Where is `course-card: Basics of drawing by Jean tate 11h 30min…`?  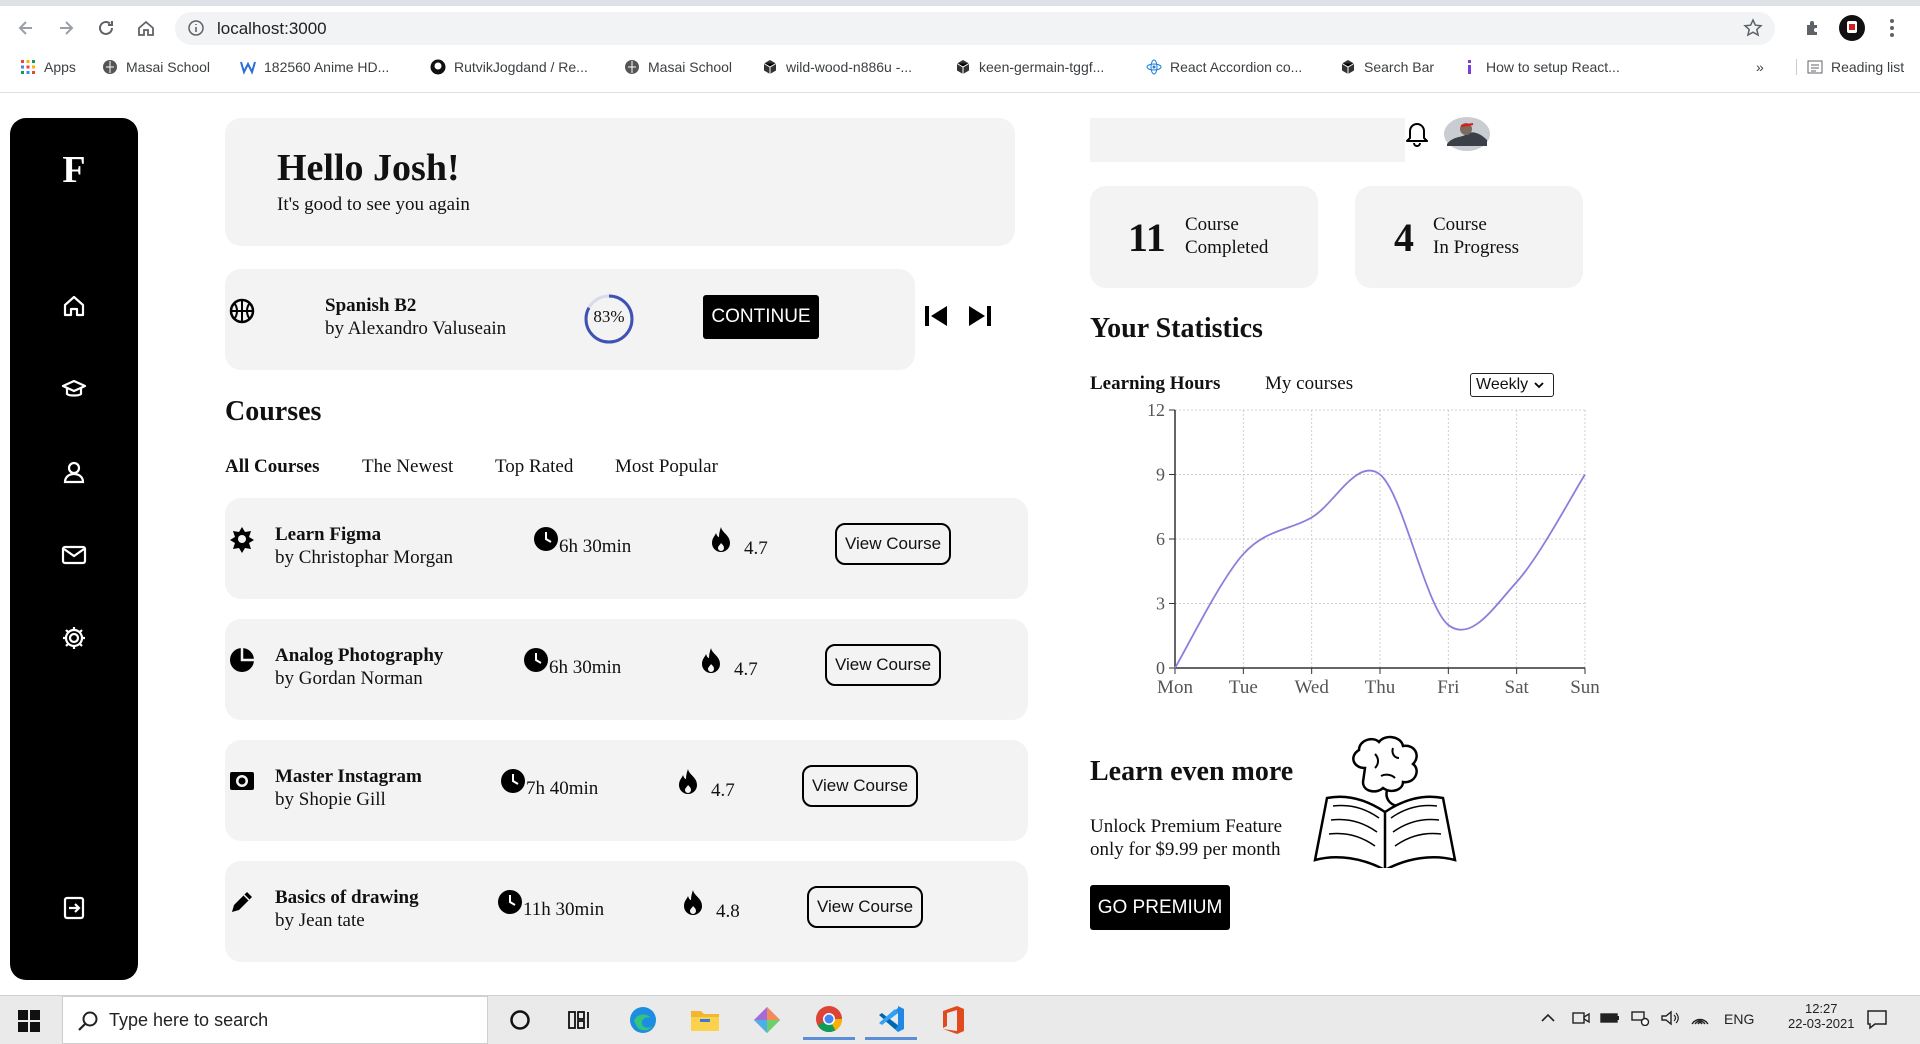 course-card: Basics of drawing by Jean tate 11h 30min… is located at coordinates (626, 911).